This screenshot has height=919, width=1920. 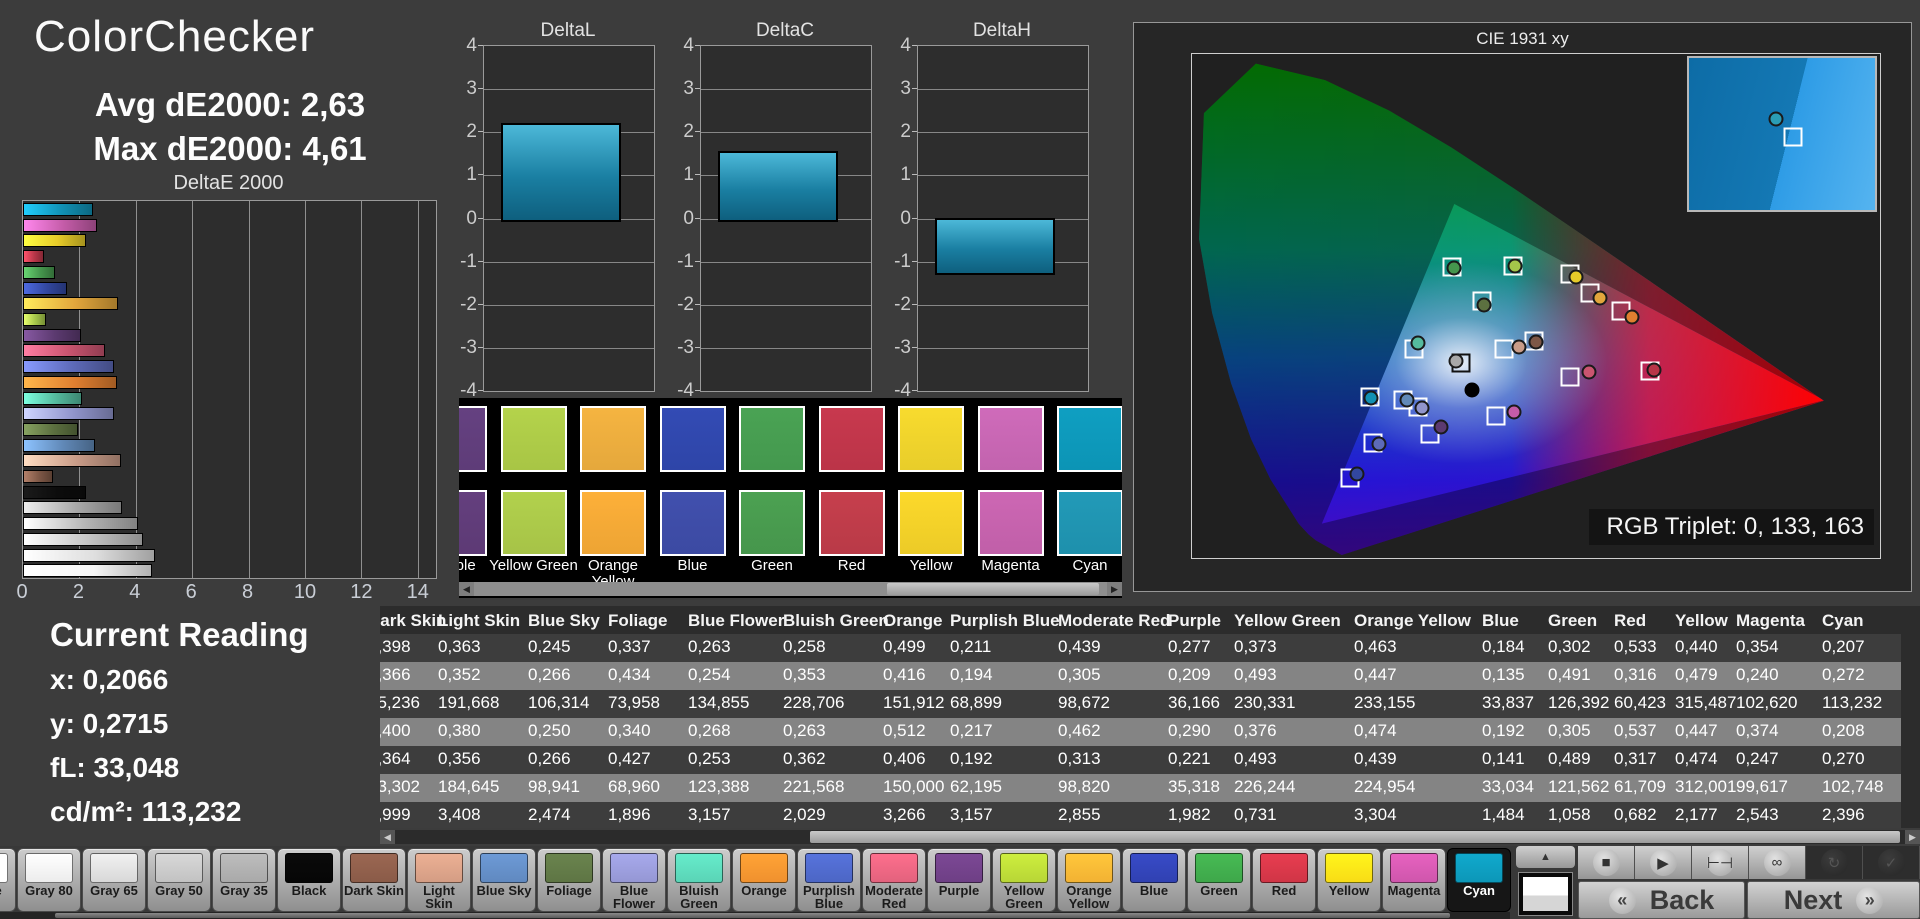 I want to click on refresh-button: ↻, so click(x=1834, y=862).